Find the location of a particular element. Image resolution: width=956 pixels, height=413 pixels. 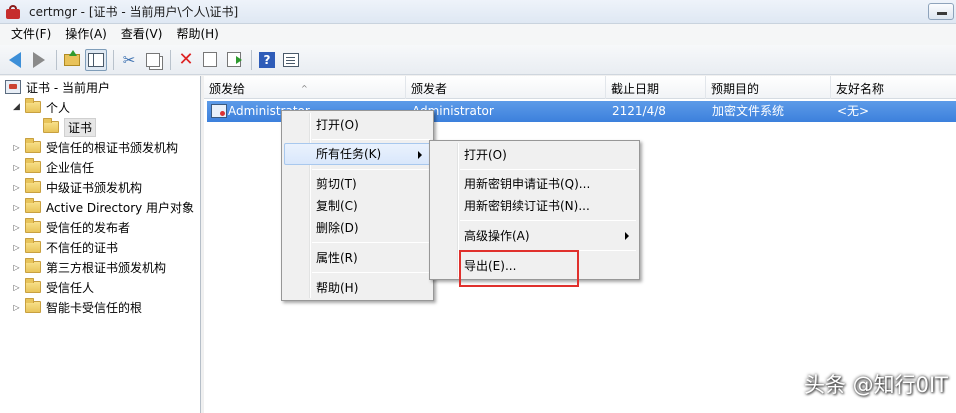

show-hide-tree-button is located at coordinates (96, 59).